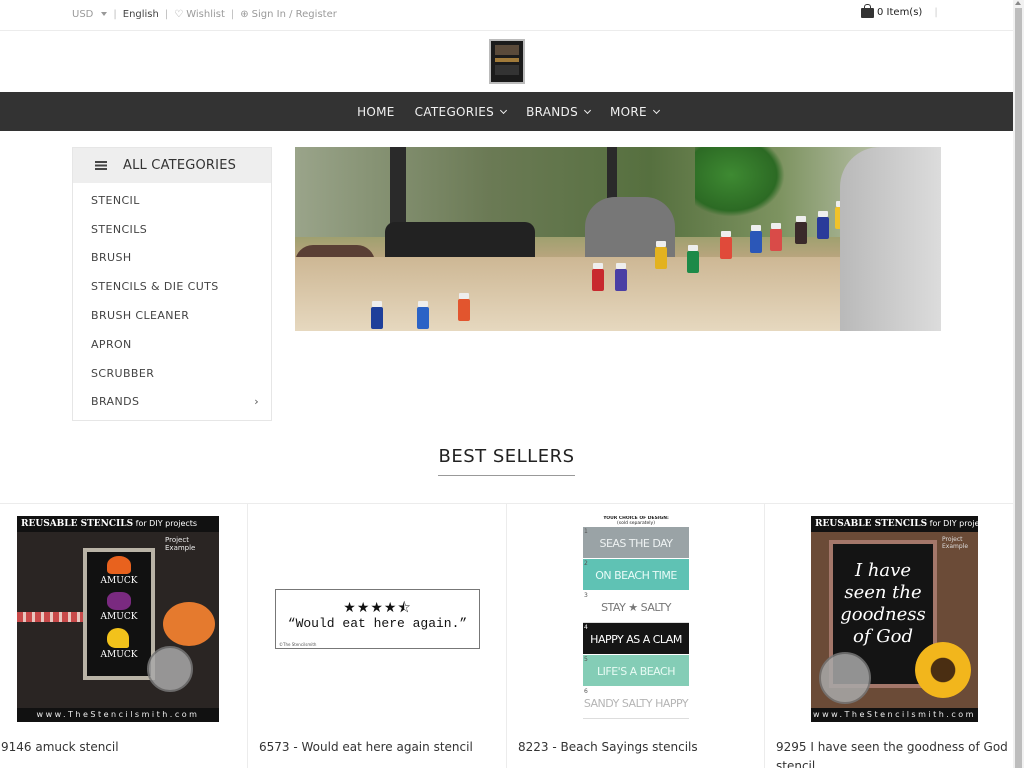 The image size is (1024, 768). Describe the element at coordinates (172, 315) in the screenshot. I see `sidebar-item-brush-cleaner: BRUSH CLEANER` at that location.